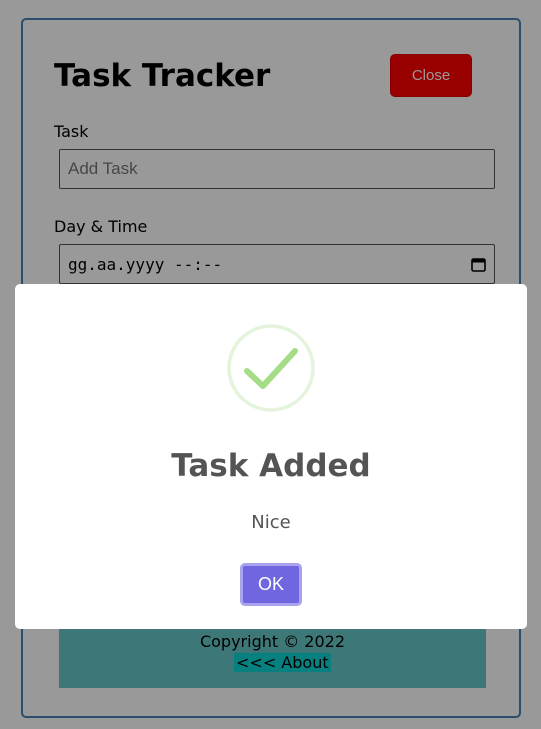 This screenshot has width=541, height=729. What do you see at coordinates (271, 584) in the screenshot?
I see `ok-button: OK` at bounding box center [271, 584].